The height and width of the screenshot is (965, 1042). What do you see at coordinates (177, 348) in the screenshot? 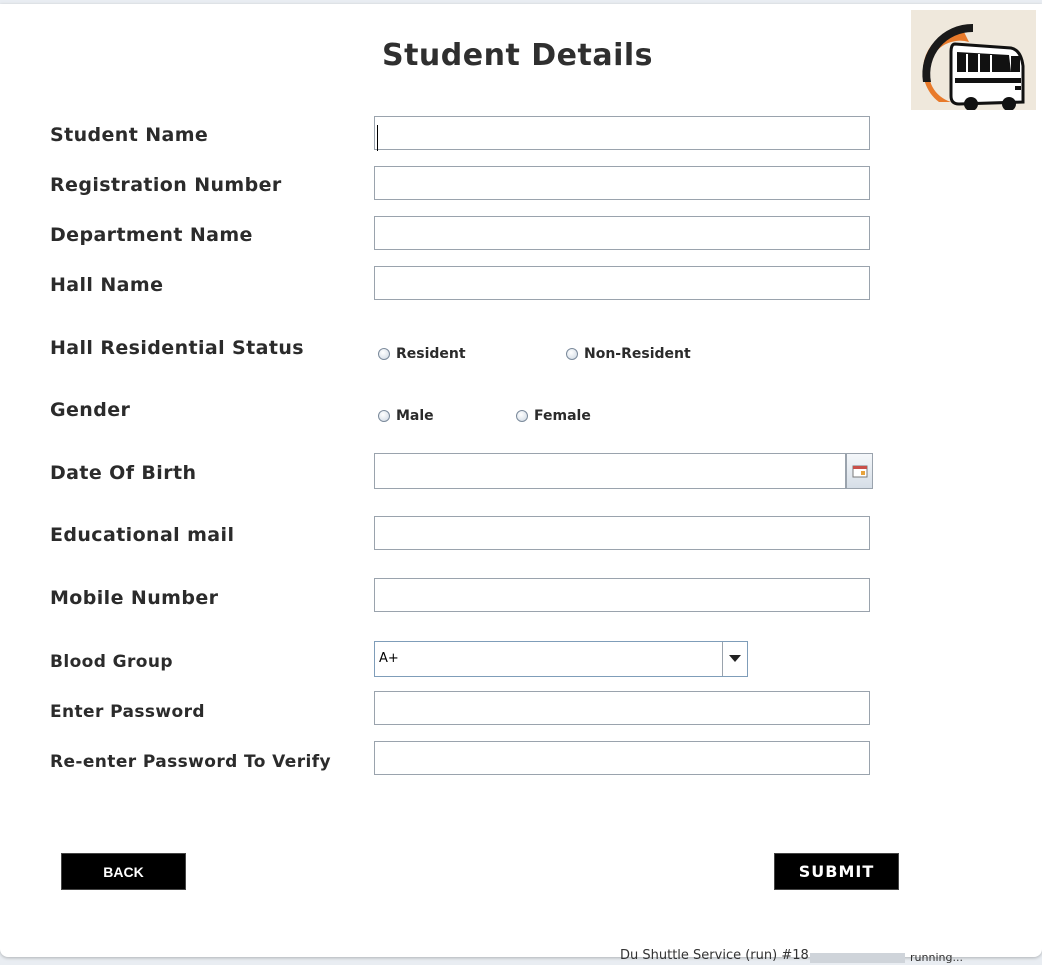
I see `hall-residential-status-label: Hall Residential Status` at bounding box center [177, 348].